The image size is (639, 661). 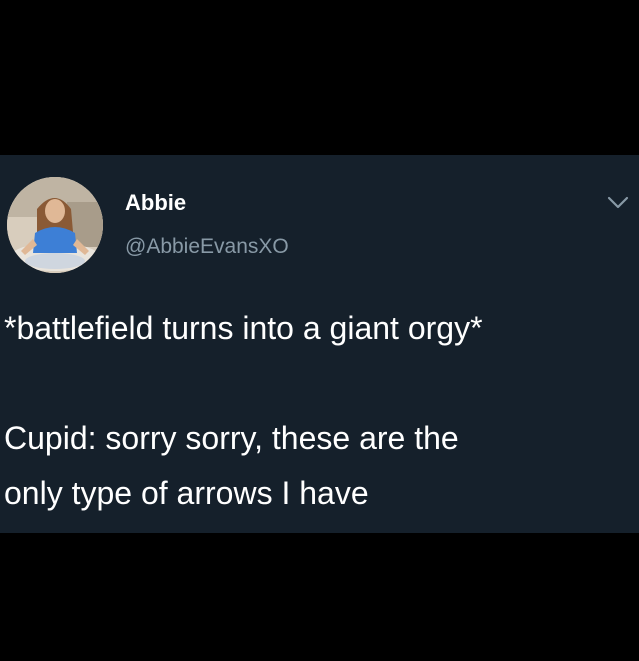 What do you see at coordinates (231, 438) in the screenshot?
I see `tweet-text-line: Cupid: sorry sorry, these are the` at bounding box center [231, 438].